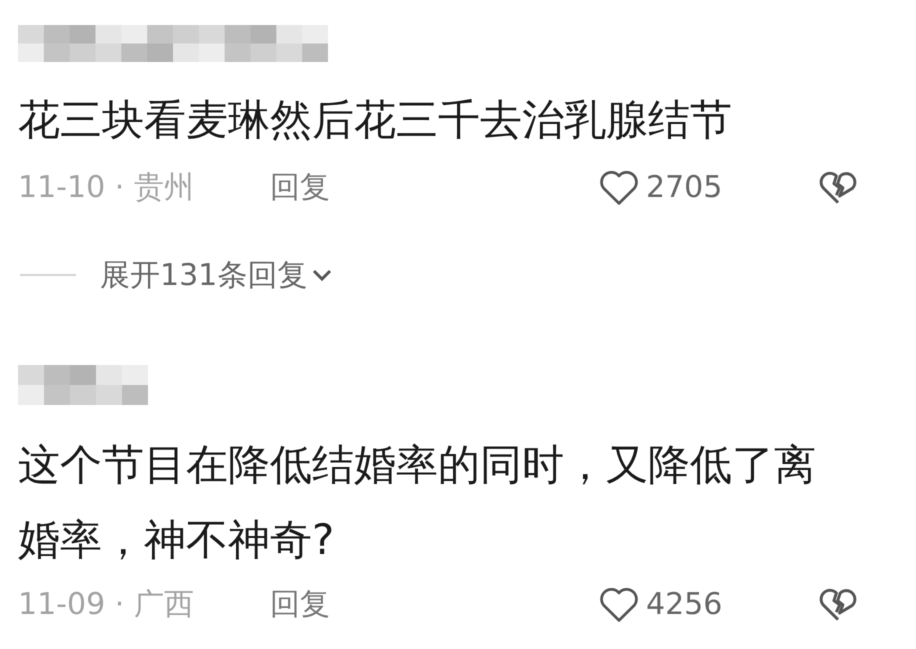 The image size is (916, 649). Describe the element at coordinates (106, 187) in the screenshot. I see `comment-date-location: 11-10 · 贵州` at that location.